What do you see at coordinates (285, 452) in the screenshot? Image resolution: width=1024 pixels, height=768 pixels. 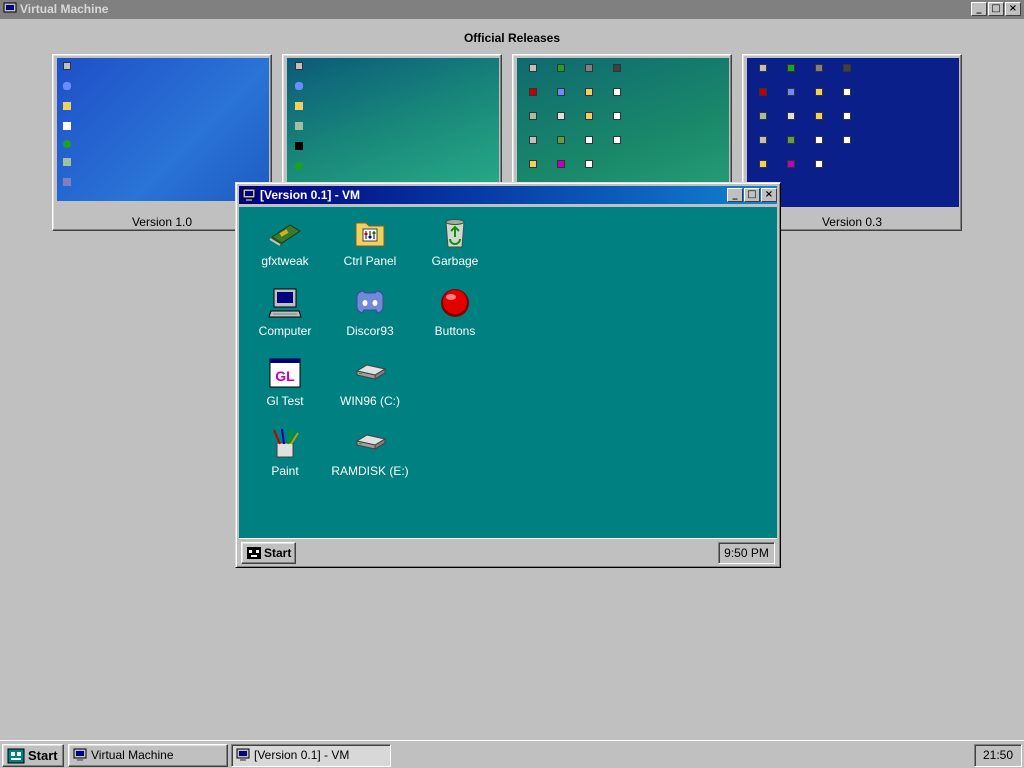 I see `desktop-icon-paint: Paint` at bounding box center [285, 452].